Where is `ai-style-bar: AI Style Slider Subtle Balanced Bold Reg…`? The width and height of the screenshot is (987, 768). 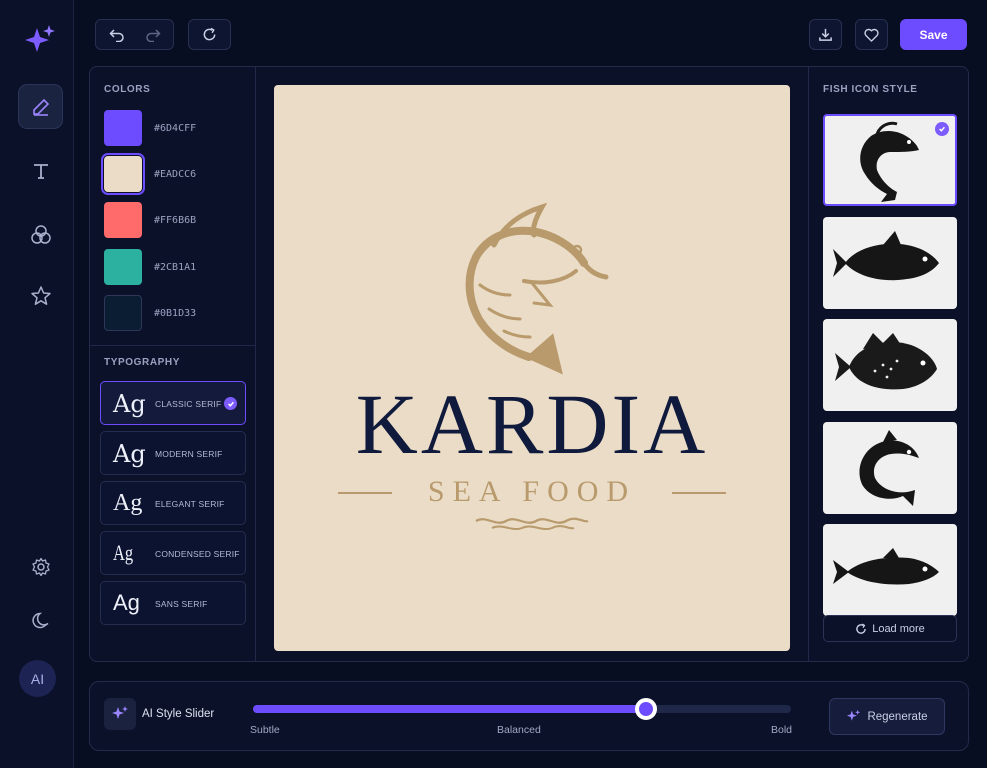
ai-style-bar: AI Style Slider Subtle Balanced Bold Reg… is located at coordinates (529, 716).